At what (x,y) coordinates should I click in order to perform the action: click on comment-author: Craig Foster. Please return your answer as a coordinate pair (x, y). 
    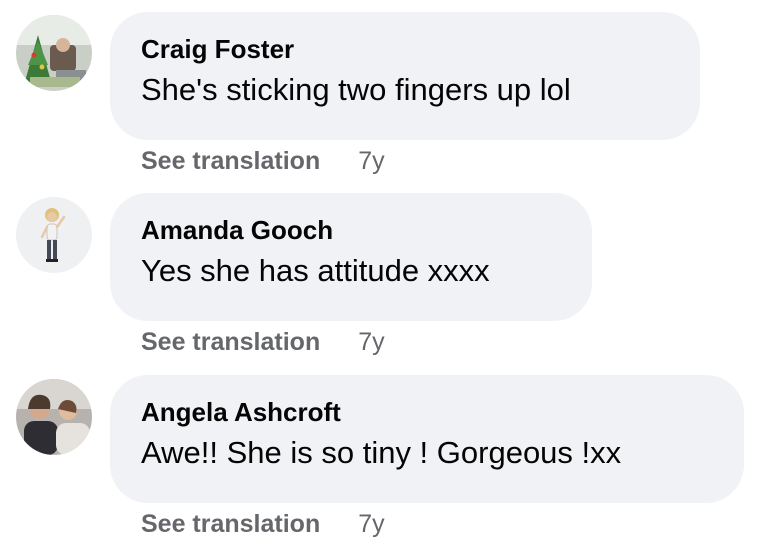
    Looking at the image, I should click on (405, 49).